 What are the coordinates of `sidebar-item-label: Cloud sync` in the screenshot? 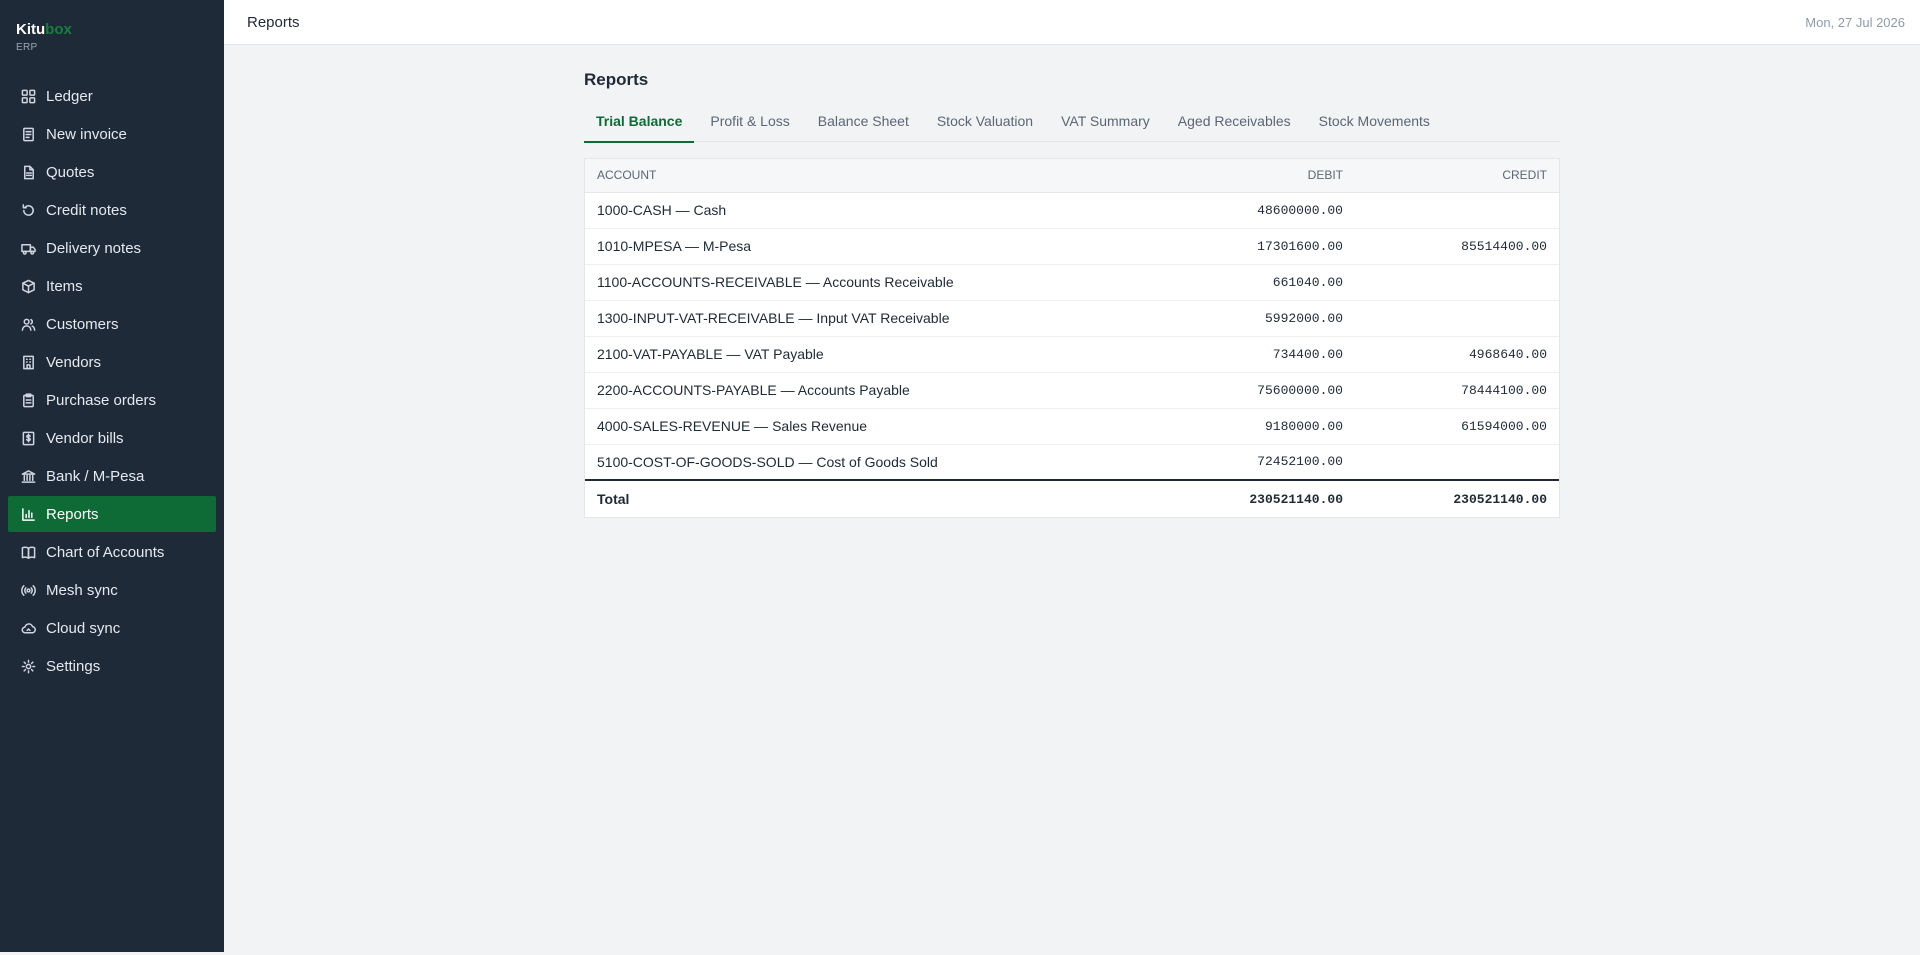 It's located at (83, 628).